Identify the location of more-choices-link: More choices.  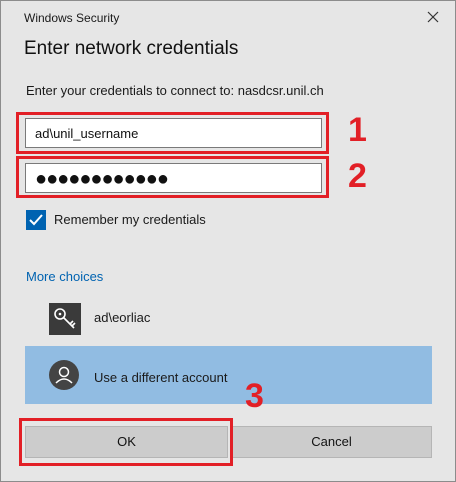
(64, 276).